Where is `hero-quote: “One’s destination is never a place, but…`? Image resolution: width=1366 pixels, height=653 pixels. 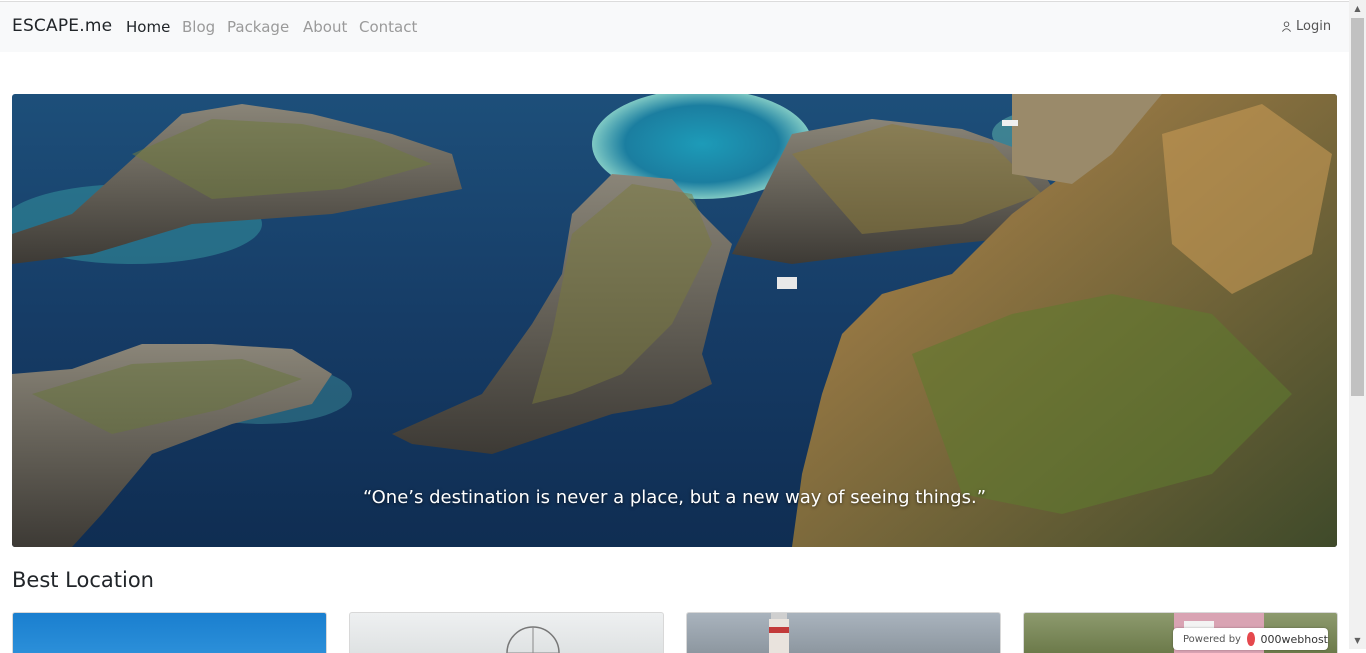
hero-quote: “One’s destination is never a place, but… is located at coordinates (674, 497).